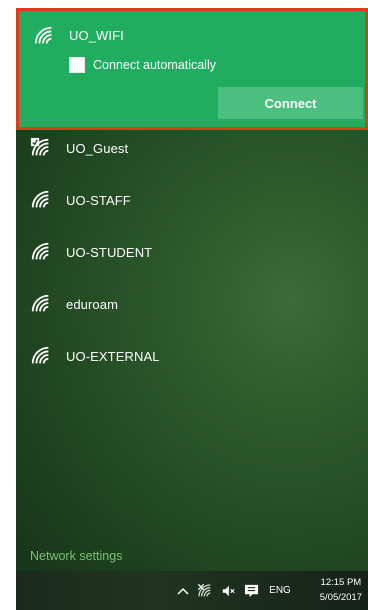 This screenshot has width=368, height=610. Describe the element at coordinates (192, 148) in the screenshot. I see `network-item-uo-guest: UO_Guest` at that location.